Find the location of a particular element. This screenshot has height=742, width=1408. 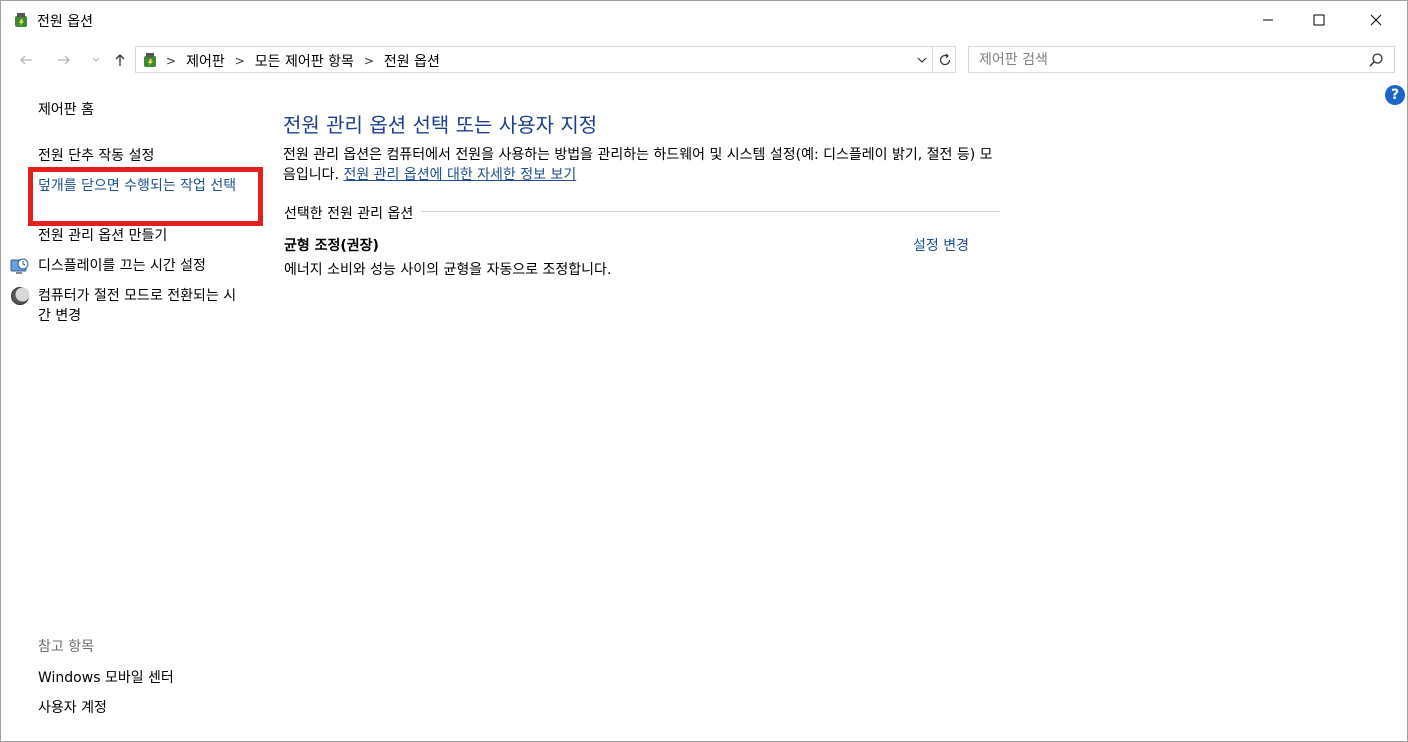

close-icon is located at coordinates (1376, 20).